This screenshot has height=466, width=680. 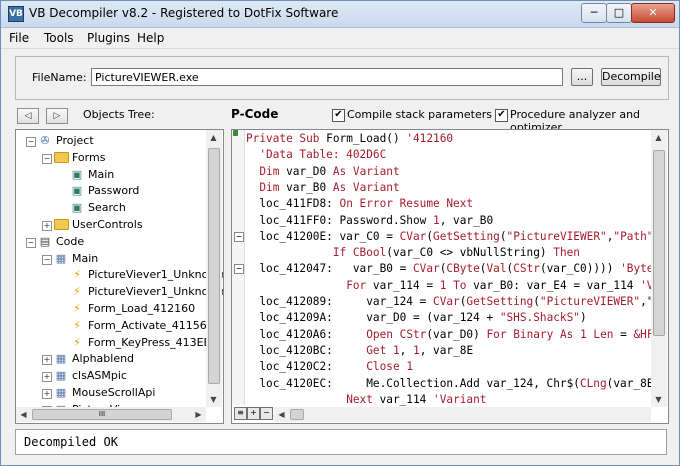 I want to click on code-icon: ▤, so click(x=45, y=241).